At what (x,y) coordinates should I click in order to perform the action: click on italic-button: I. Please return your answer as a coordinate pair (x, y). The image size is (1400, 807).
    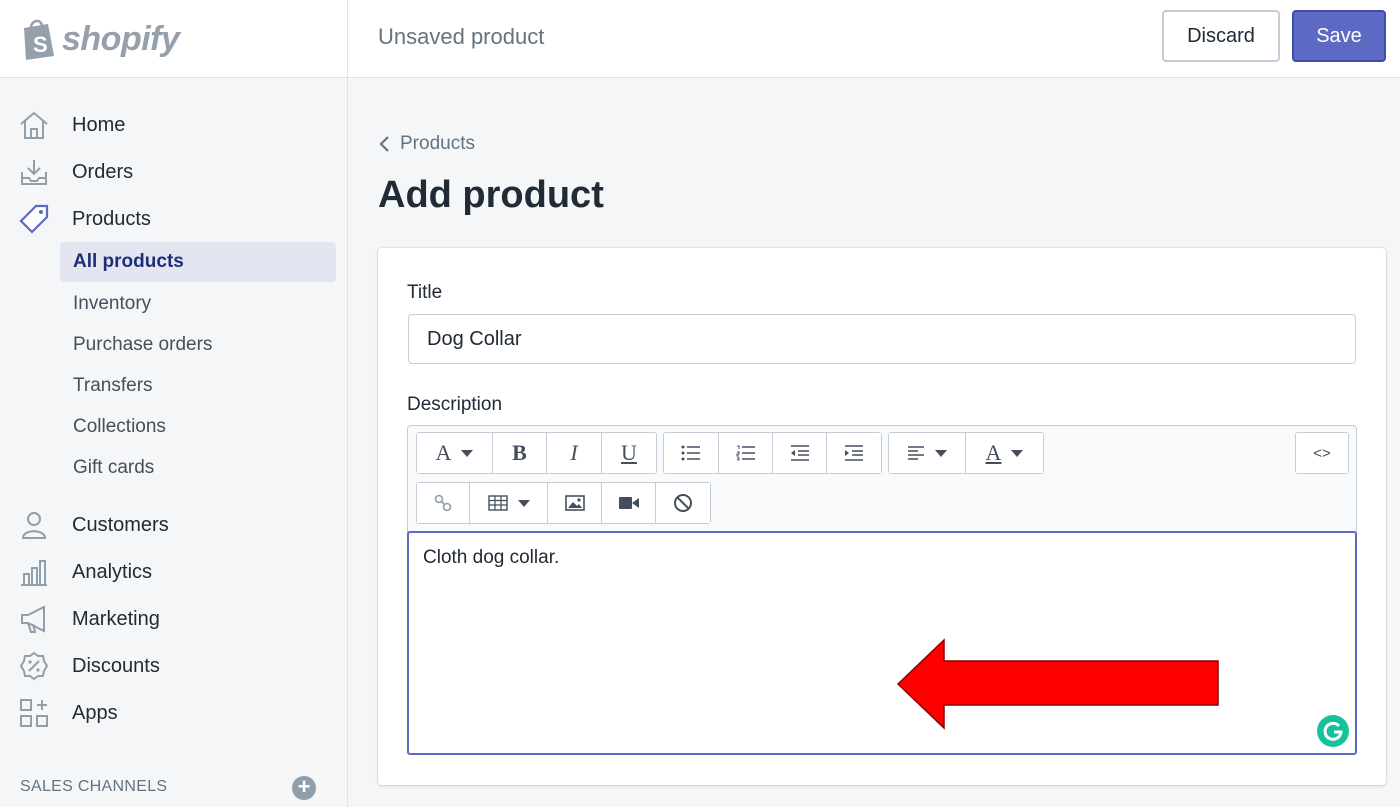
    Looking at the image, I should click on (574, 453).